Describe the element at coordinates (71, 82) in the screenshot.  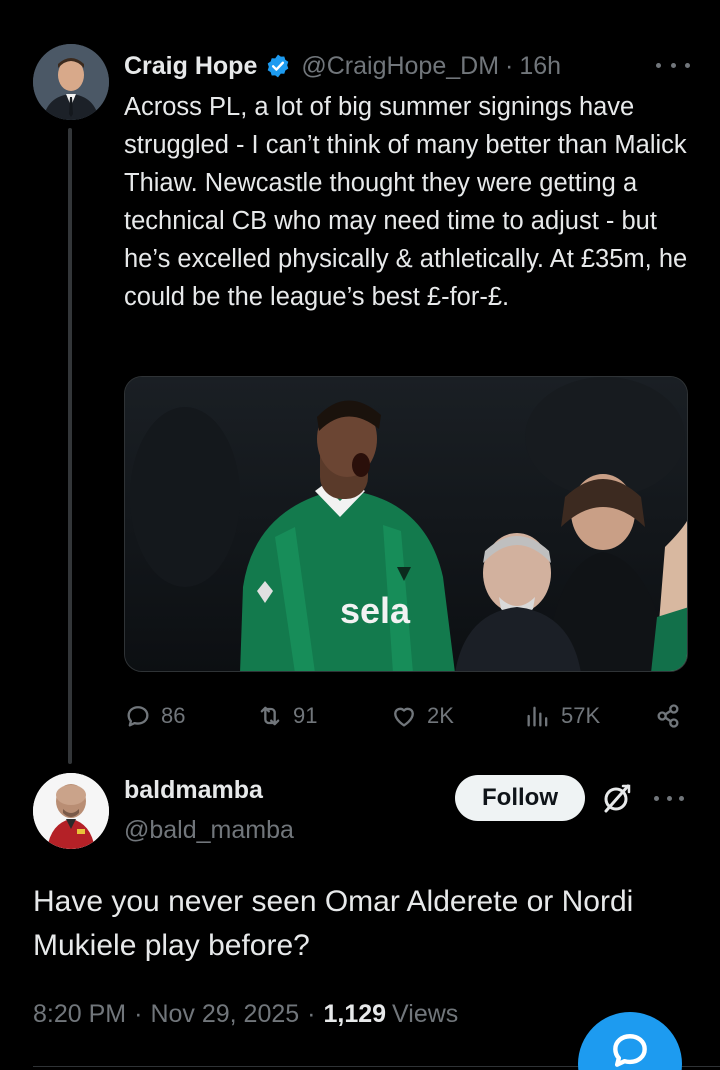
I see `author-avatar` at that location.